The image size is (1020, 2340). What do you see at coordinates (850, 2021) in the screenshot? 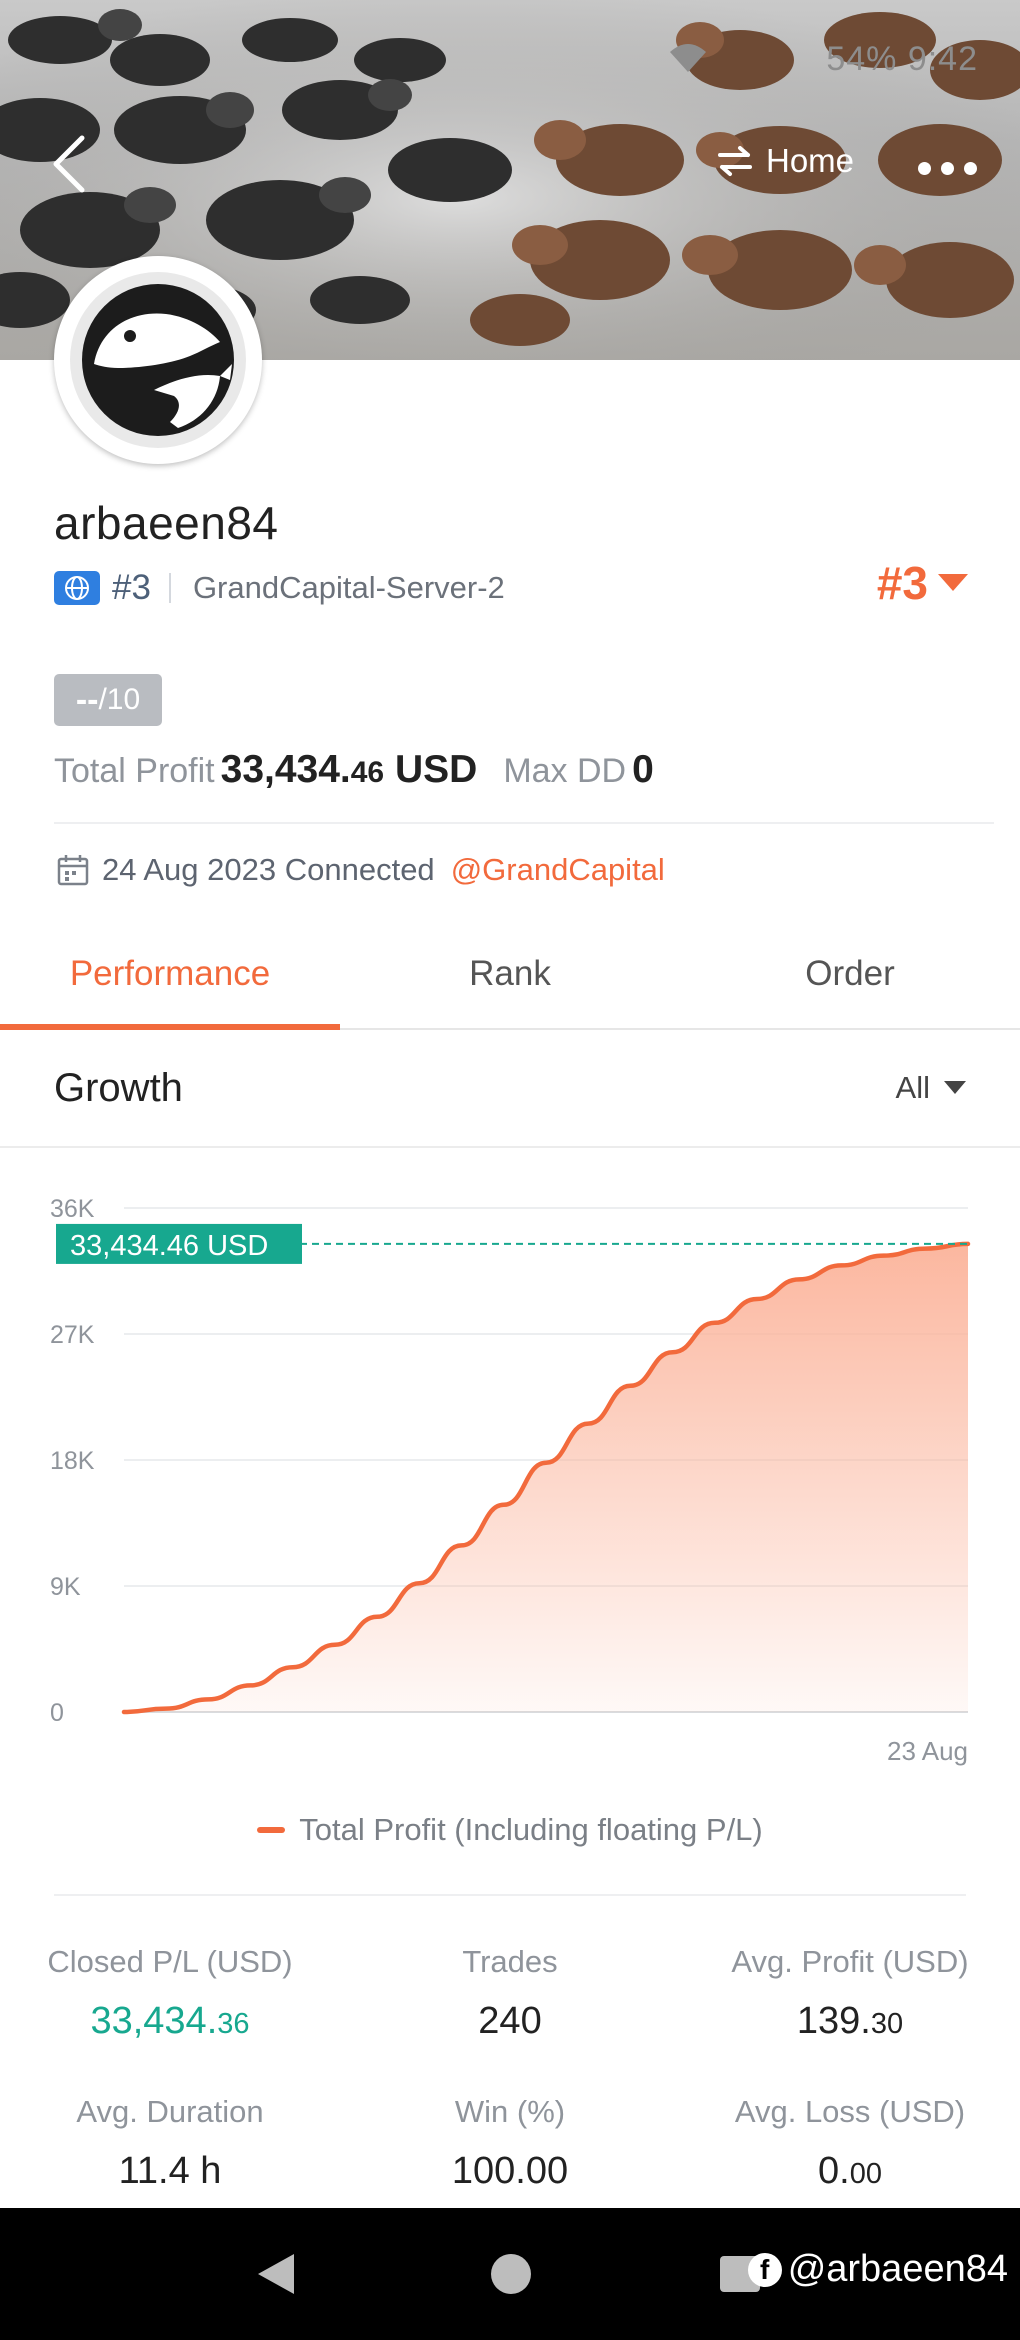
I see `avg-profit-value: 139.30` at bounding box center [850, 2021].